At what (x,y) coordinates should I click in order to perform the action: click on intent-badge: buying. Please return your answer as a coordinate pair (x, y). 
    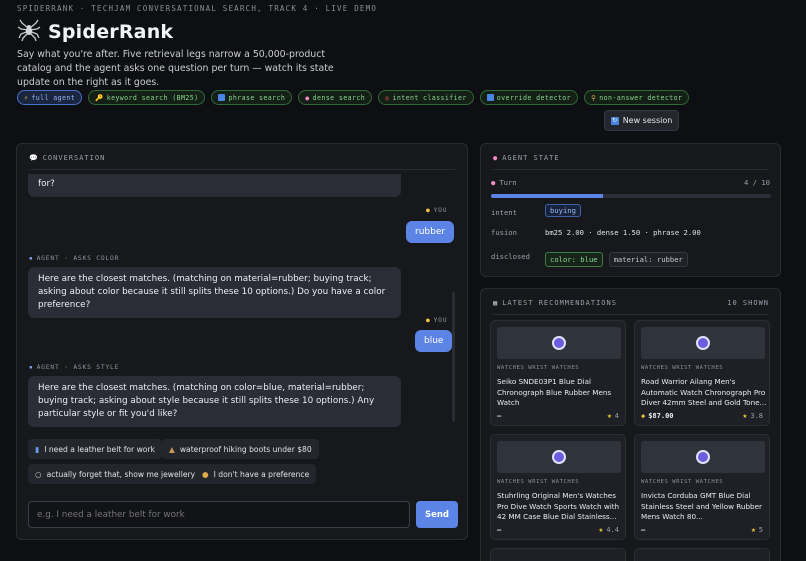
    Looking at the image, I should click on (563, 210).